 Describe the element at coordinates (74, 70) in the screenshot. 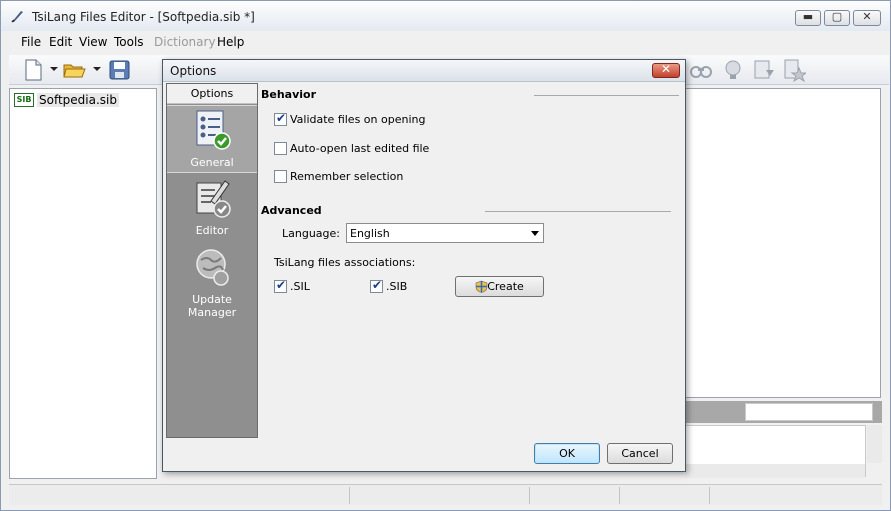

I see `open-folder-icon` at that location.